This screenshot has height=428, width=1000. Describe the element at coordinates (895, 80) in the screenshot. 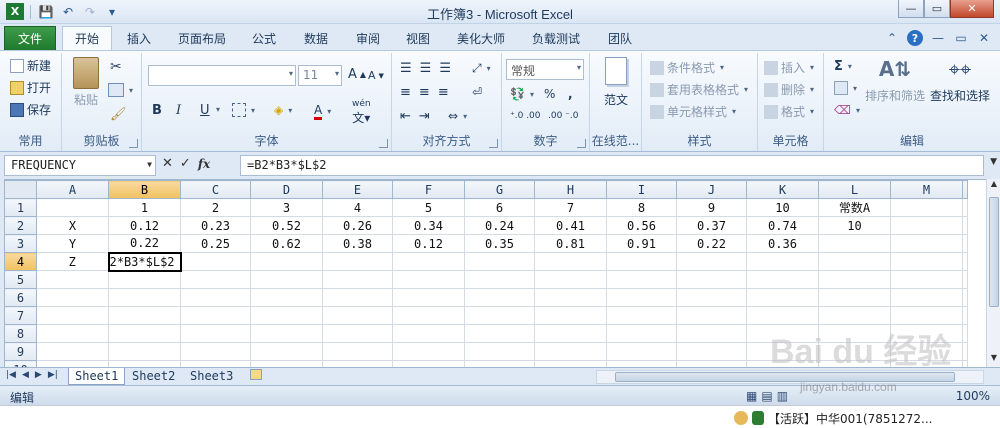

I see `sort-filter-button: A⇅ 排序和筛选` at that location.